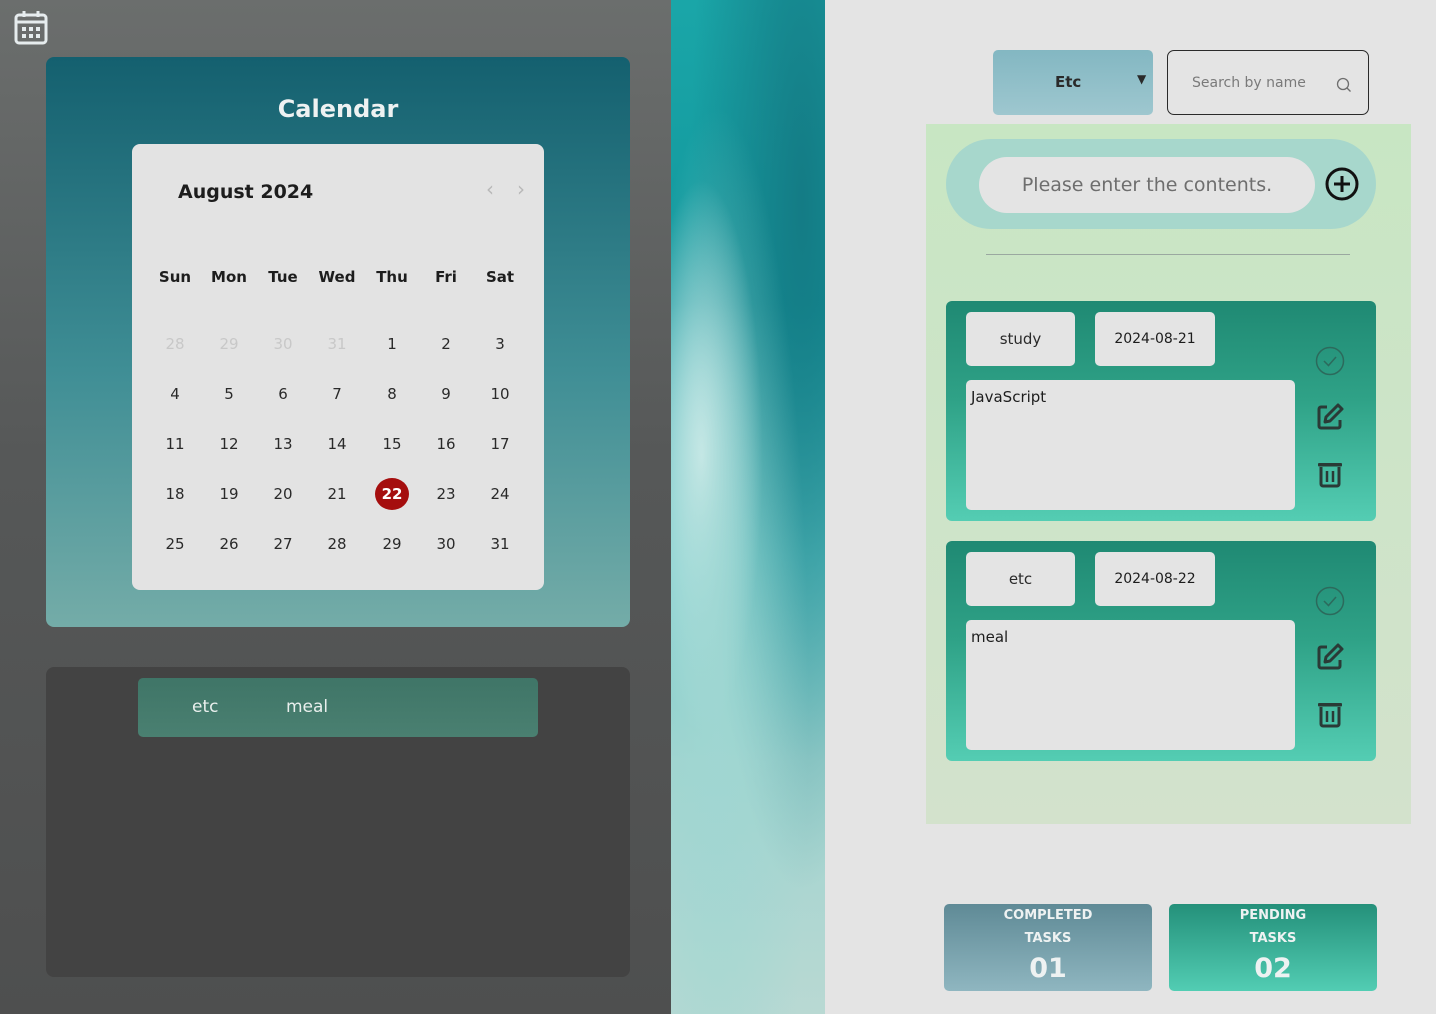 This screenshot has width=1436, height=1014. Describe the element at coordinates (31, 27) in the screenshot. I see `calendar-icon` at that location.